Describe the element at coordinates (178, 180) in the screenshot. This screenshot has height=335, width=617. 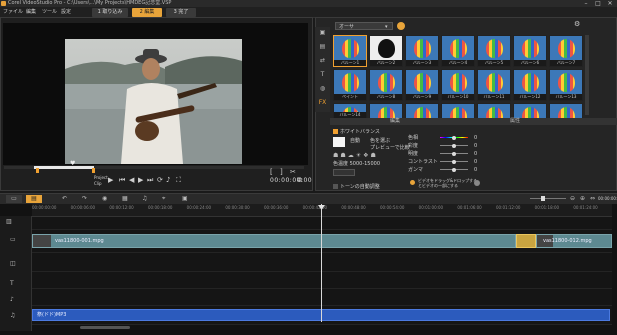
I see `fullscreen-icon: ⛶` at that location.